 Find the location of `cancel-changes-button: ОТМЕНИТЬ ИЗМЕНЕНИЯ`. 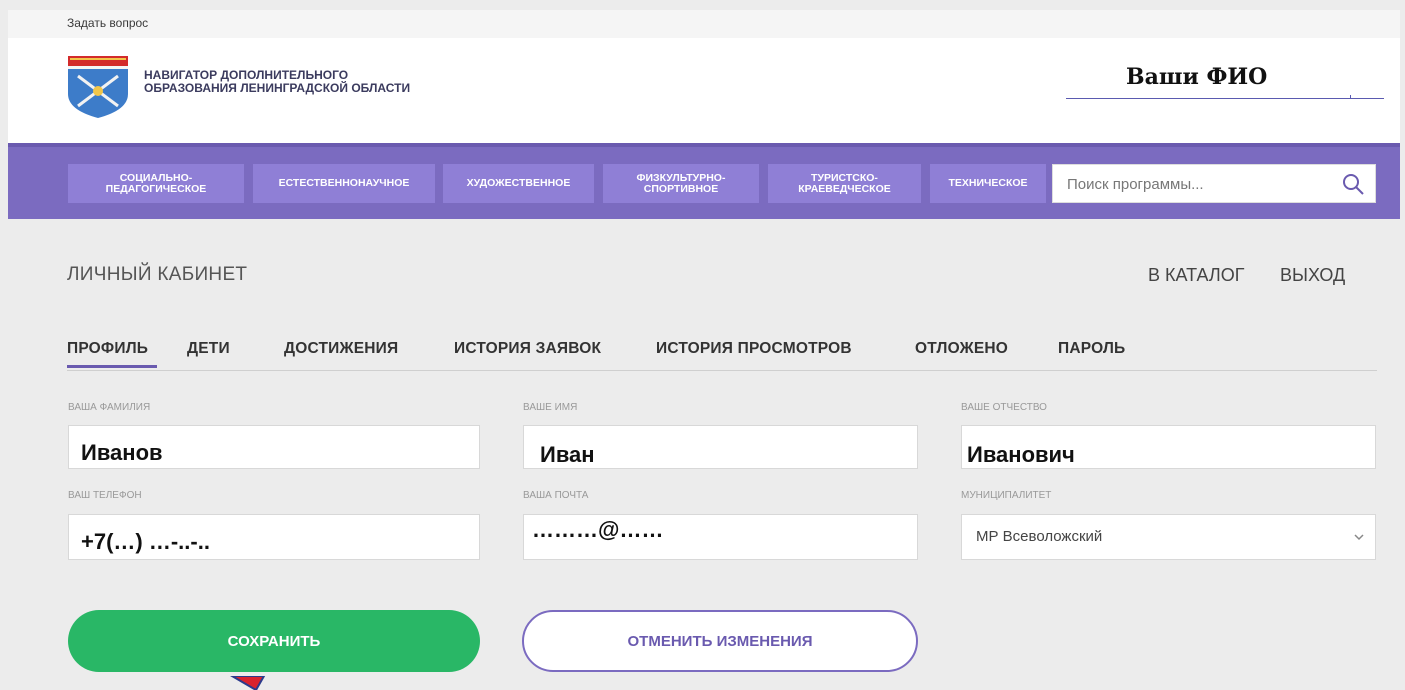

cancel-changes-button: ОТМЕНИТЬ ИЗМЕНЕНИЯ is located at coordinates (720, 641).